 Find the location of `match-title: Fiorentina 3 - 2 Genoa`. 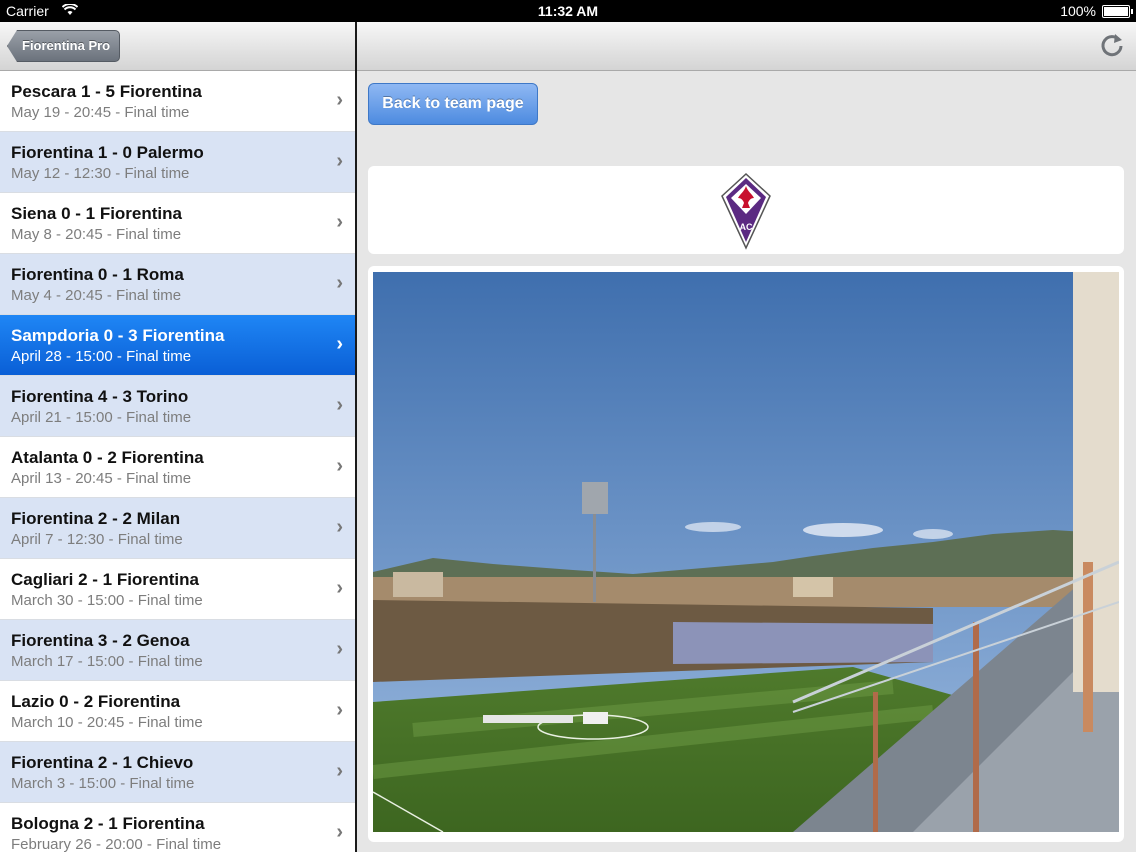

match-title: Fiorentina 3 - 2 Genoa is located at coordinates (100, 640).